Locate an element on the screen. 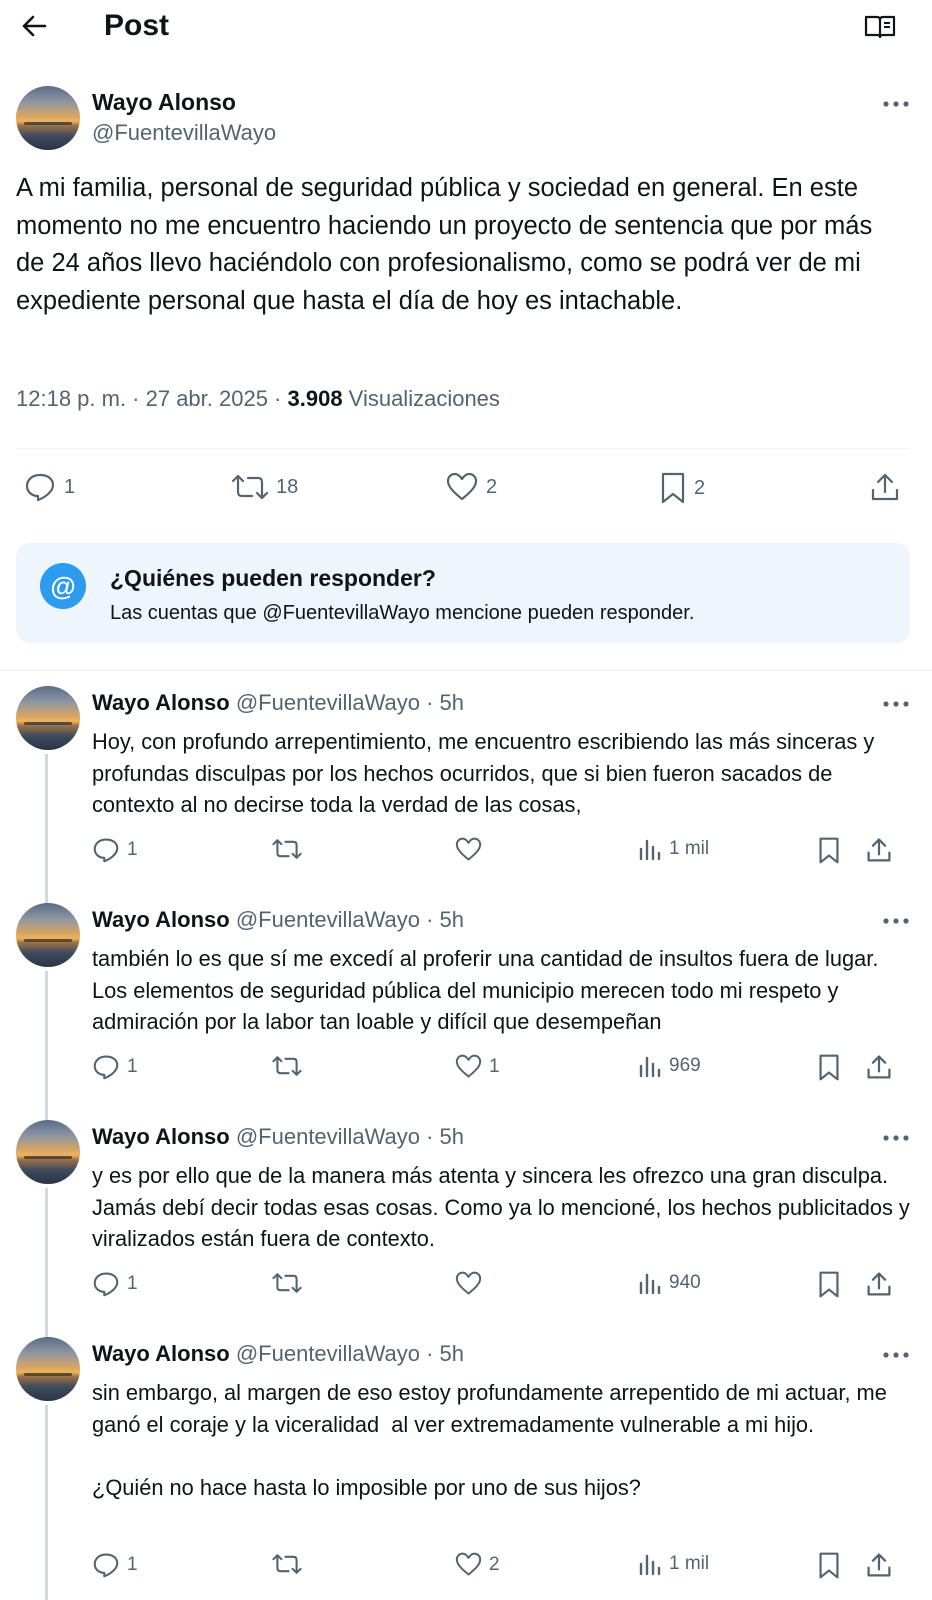 Image resolution: width=932 pixels, height=1600 pixels. book-icon is located at coordinates (880, 27).